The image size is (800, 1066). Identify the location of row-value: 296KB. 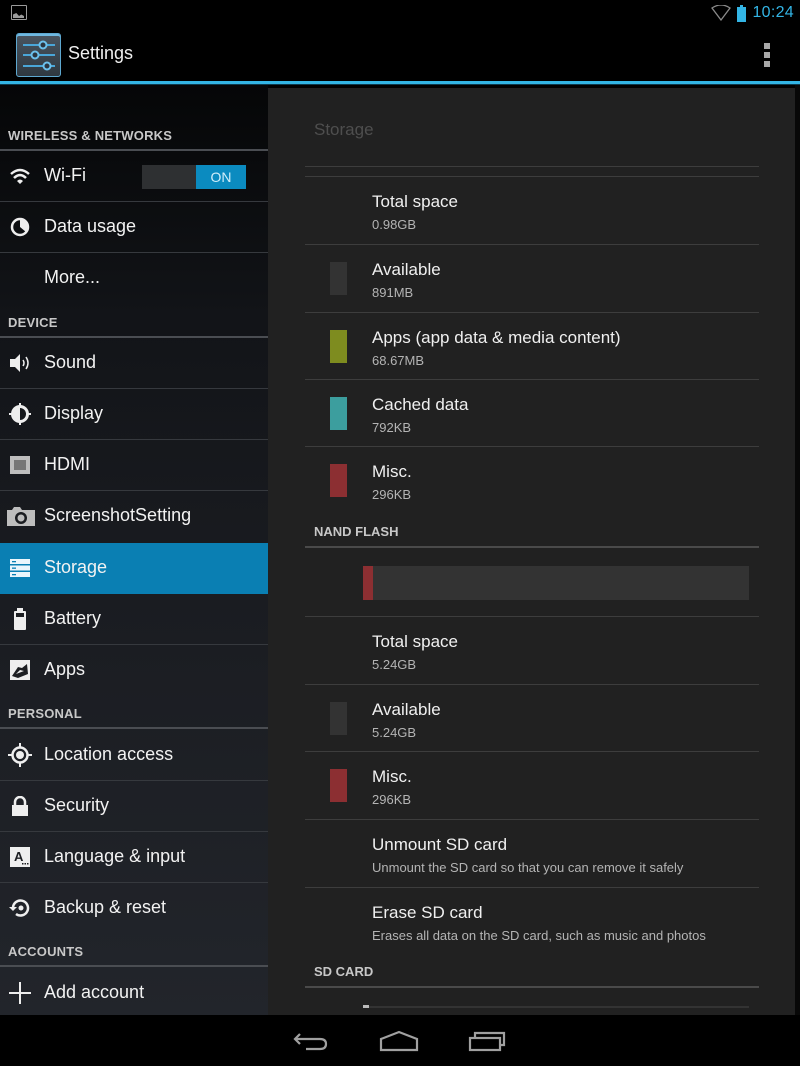
(392, 799).